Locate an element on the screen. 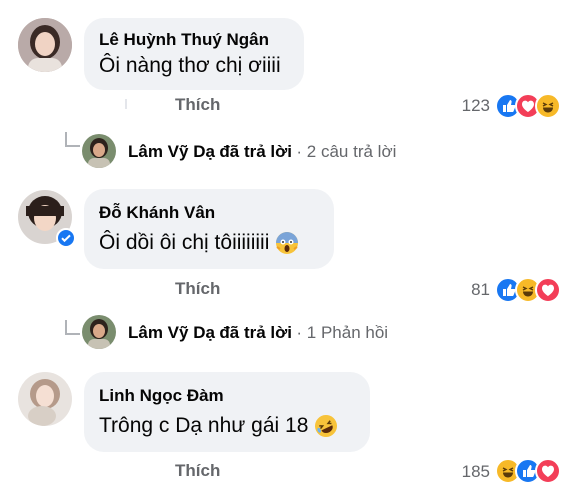 The width and height of the screenshot is (580, 487). comment-text: Trông c Dạ như gái 18 is located at coordinates (204, 425).